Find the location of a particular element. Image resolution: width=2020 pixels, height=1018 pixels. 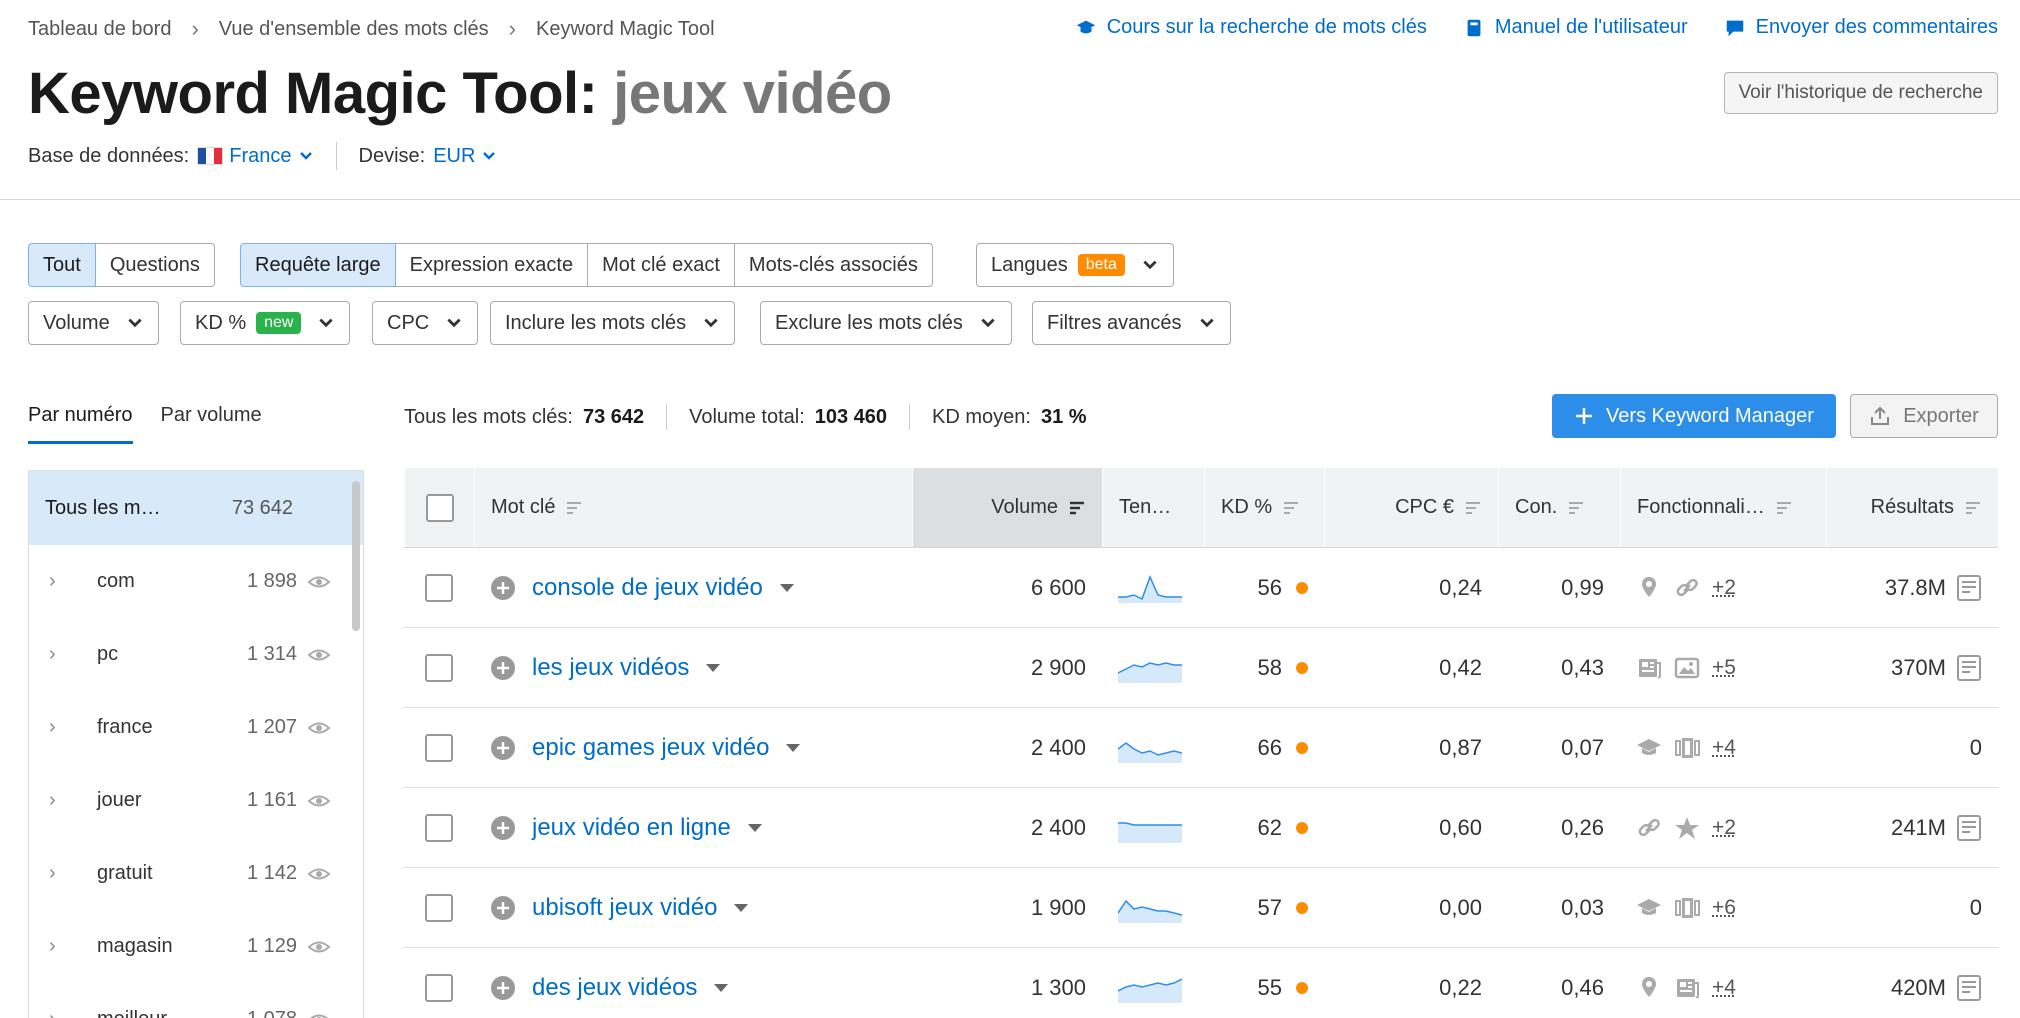

tab-by-number: Par numéro is located at coordinates (80, 424).